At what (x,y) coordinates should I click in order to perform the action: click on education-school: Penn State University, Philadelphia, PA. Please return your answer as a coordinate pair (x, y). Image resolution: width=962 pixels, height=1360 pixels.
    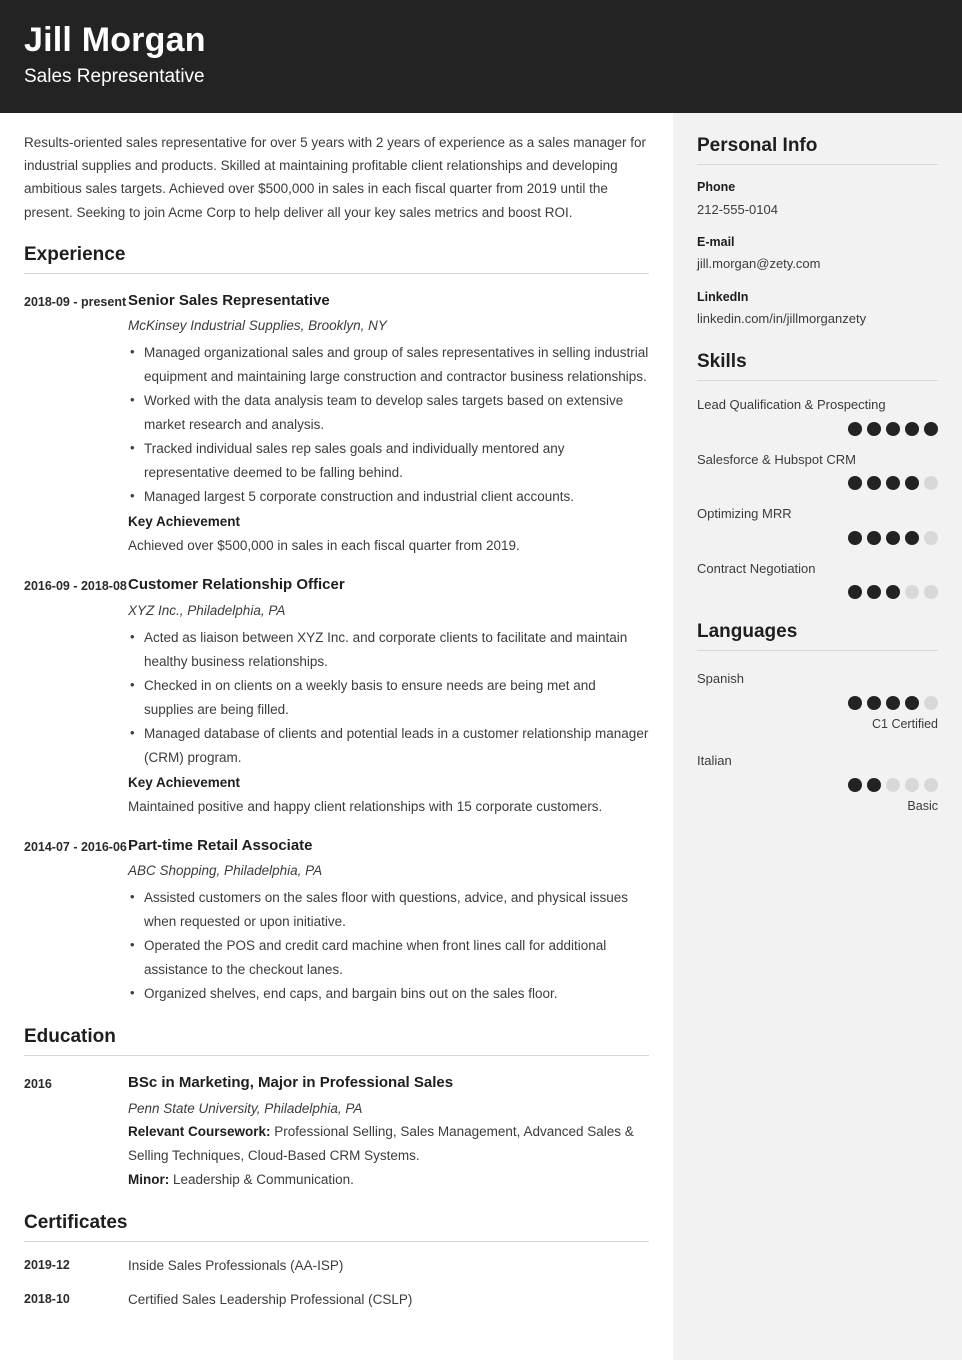
    Looking at the image, I should click on (245, 1108).